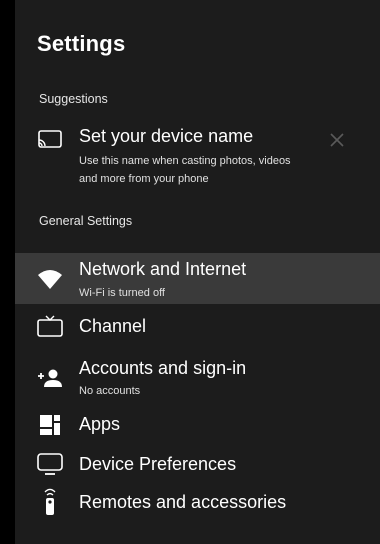  Describe the element at coordinates (337, 140) in the screenshot. I see `close-icon` at that location.